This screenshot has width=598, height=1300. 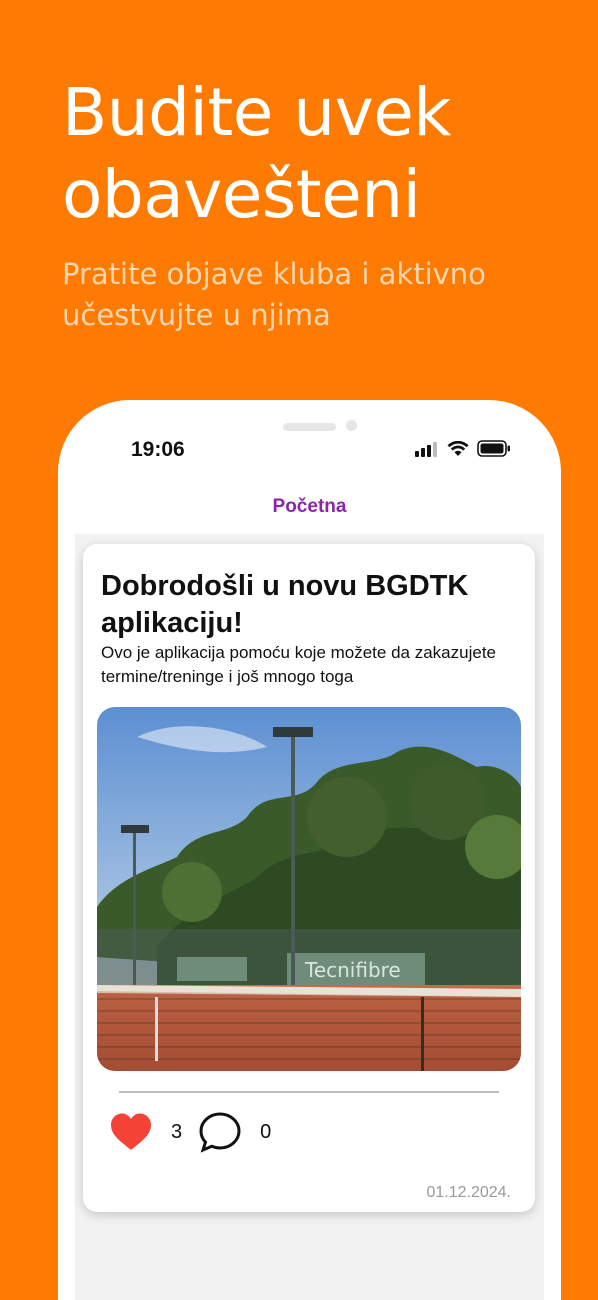 What do you see at coordinates (190, 1132) in the screenshot?
I see `post-actions: 3 0` at bounding box center [190, 1132].